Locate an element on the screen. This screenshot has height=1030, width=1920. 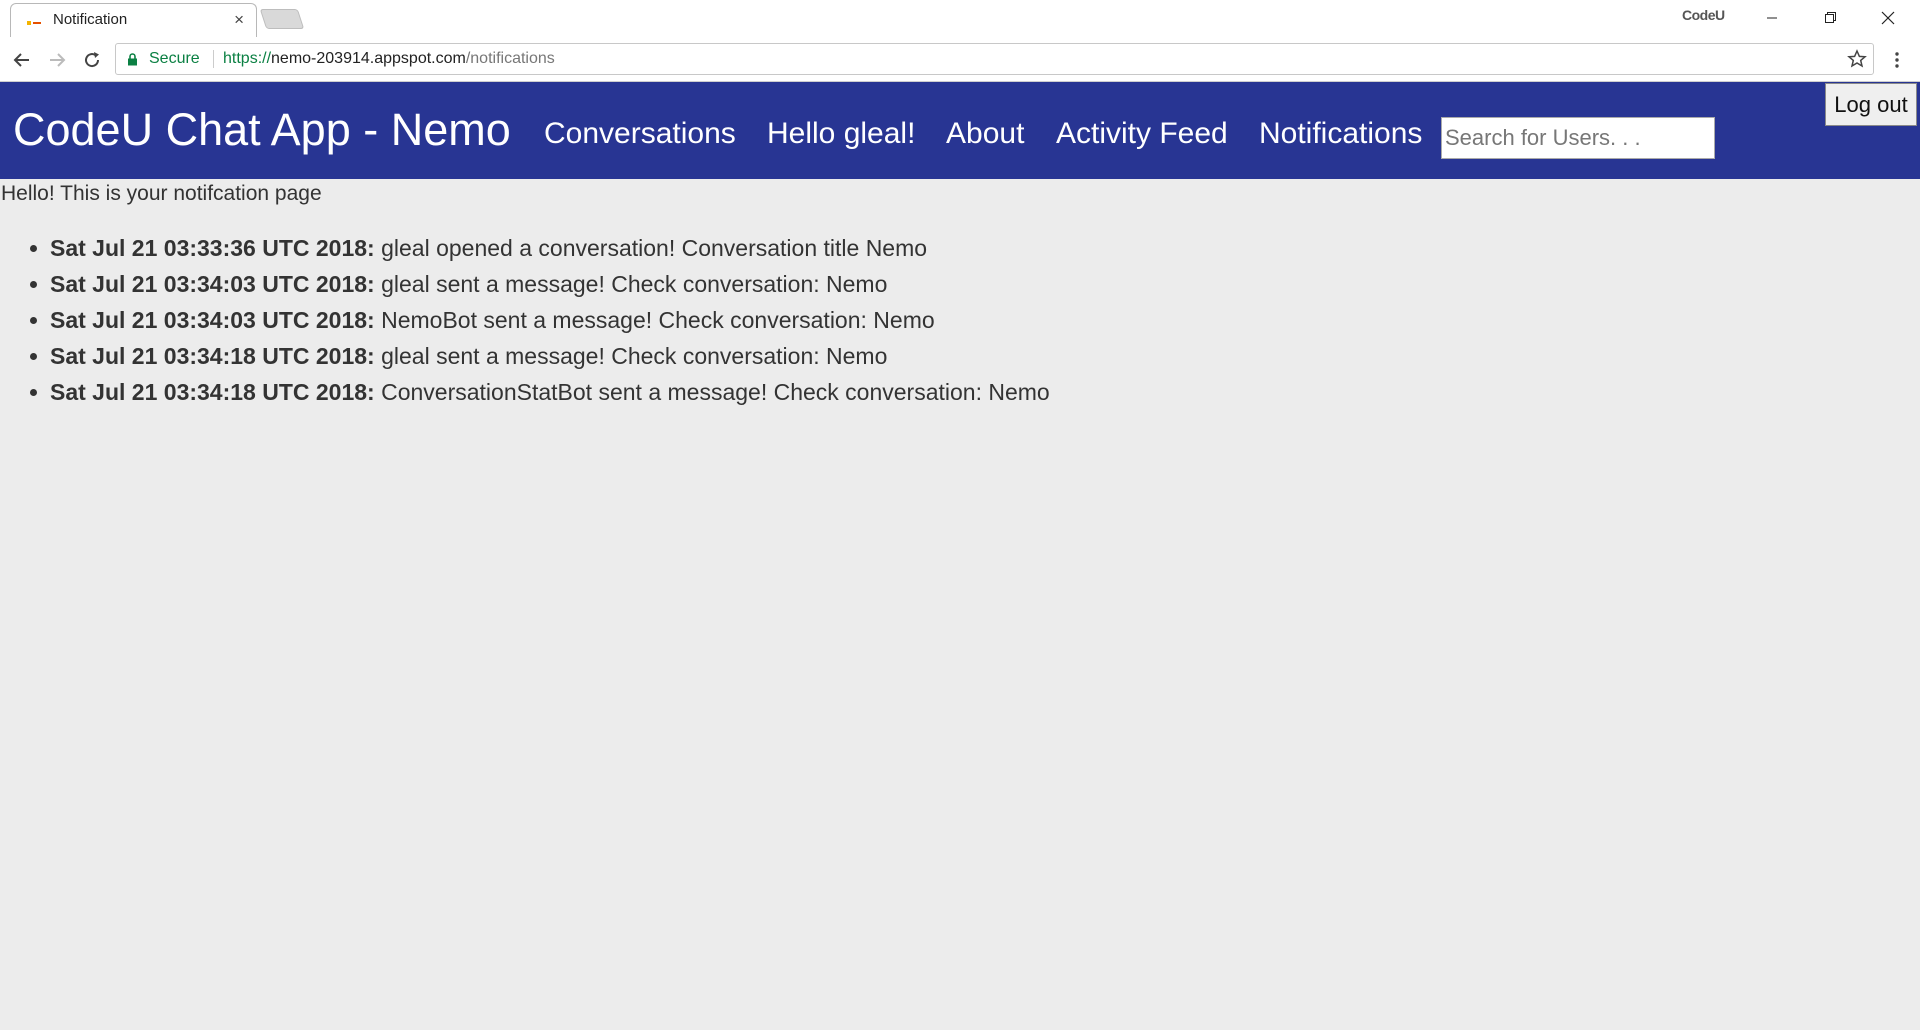
nav-conversations: Conversations is located at coordinates (640, 134).